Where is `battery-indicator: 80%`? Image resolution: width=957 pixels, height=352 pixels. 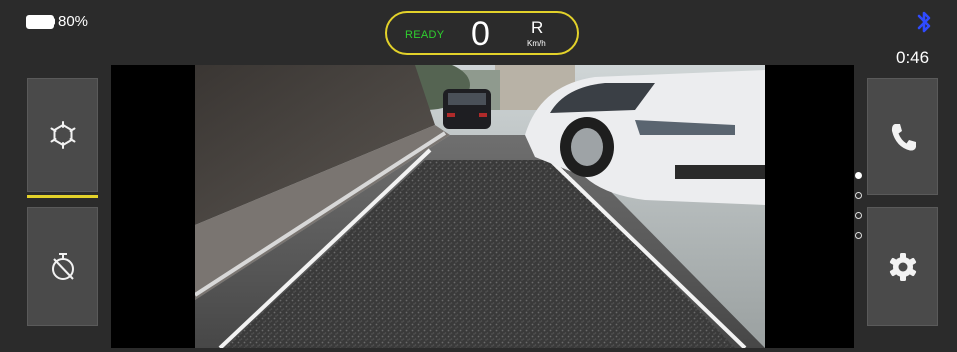
battery-indicator: 80% is located at coordinates (57, 21).